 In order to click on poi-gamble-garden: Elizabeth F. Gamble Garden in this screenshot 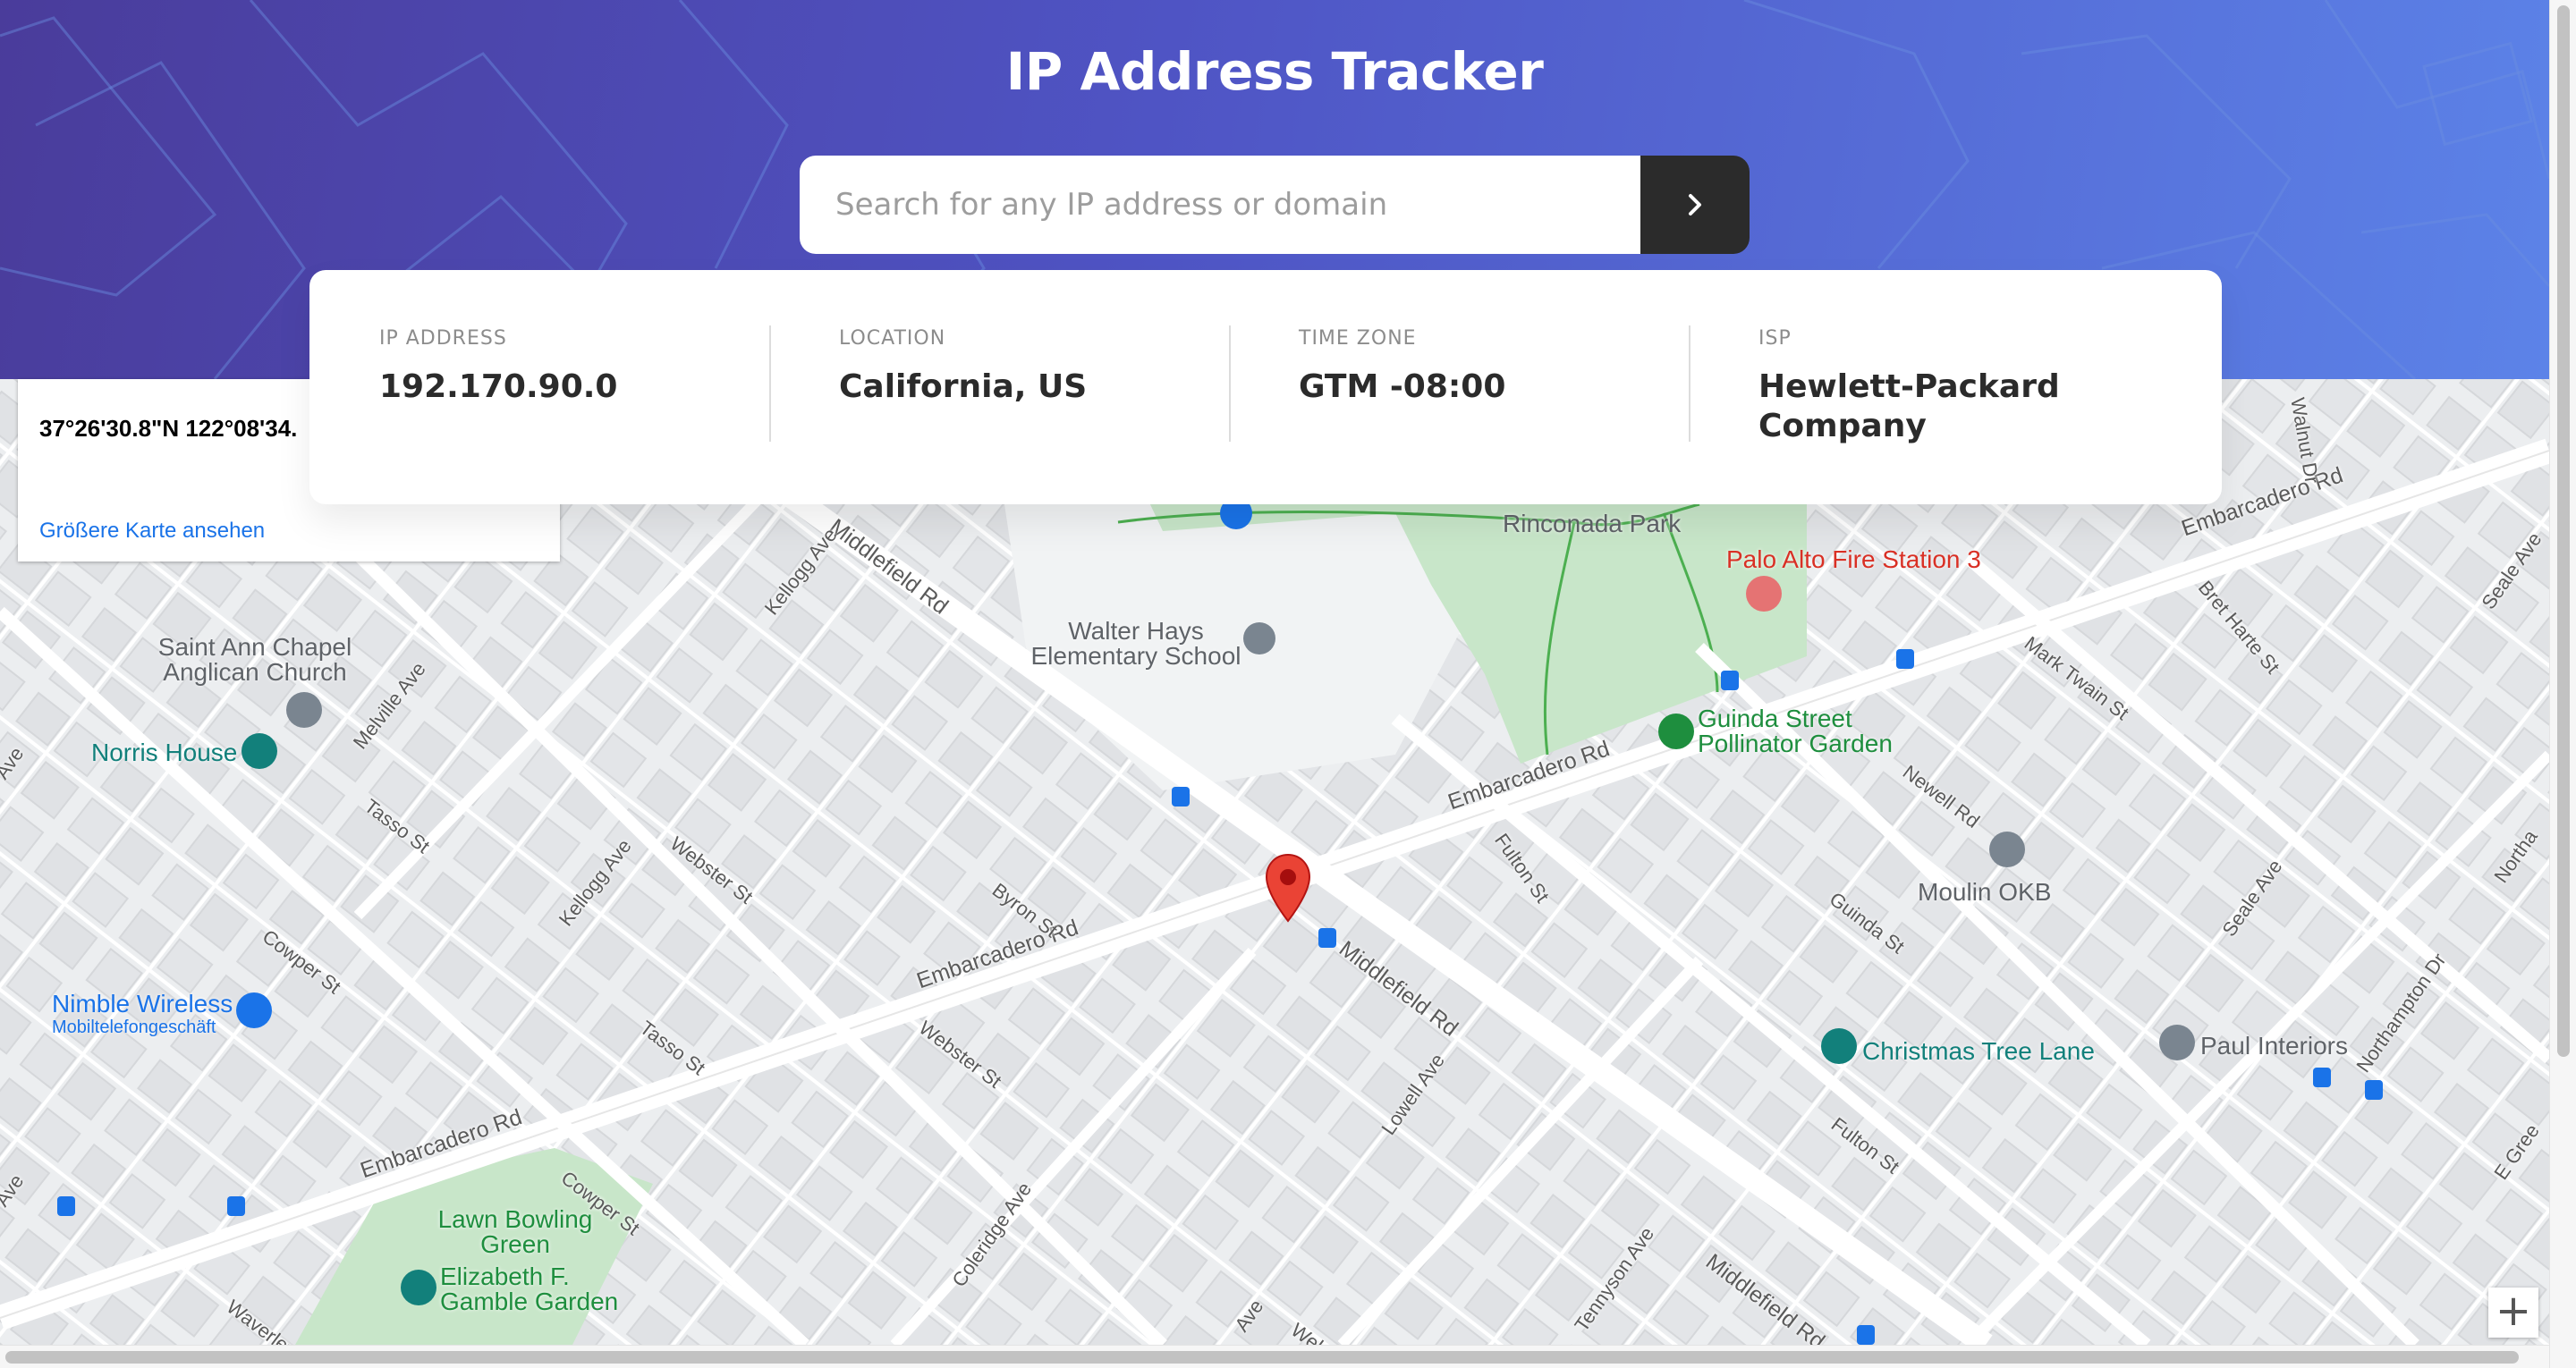, I will do `click(534, 1289)`.